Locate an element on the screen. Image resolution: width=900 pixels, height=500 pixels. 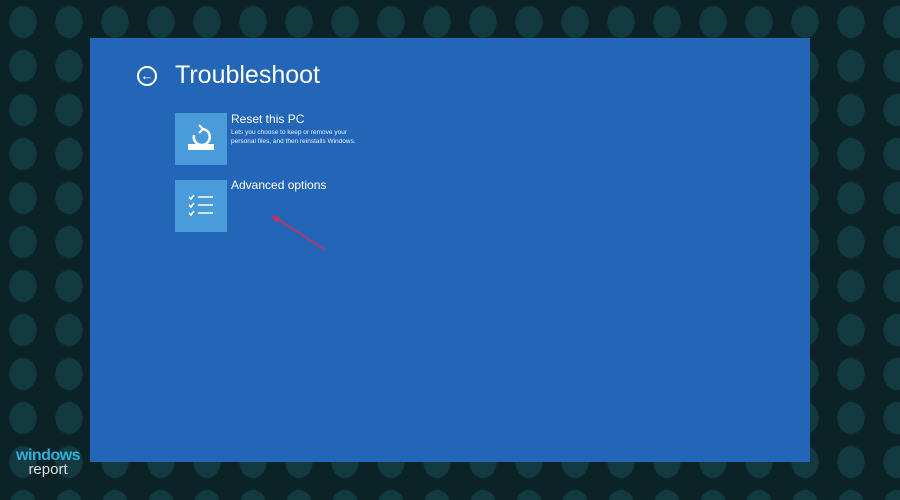
reset-pc-tile is located at coordinates (201, 139).